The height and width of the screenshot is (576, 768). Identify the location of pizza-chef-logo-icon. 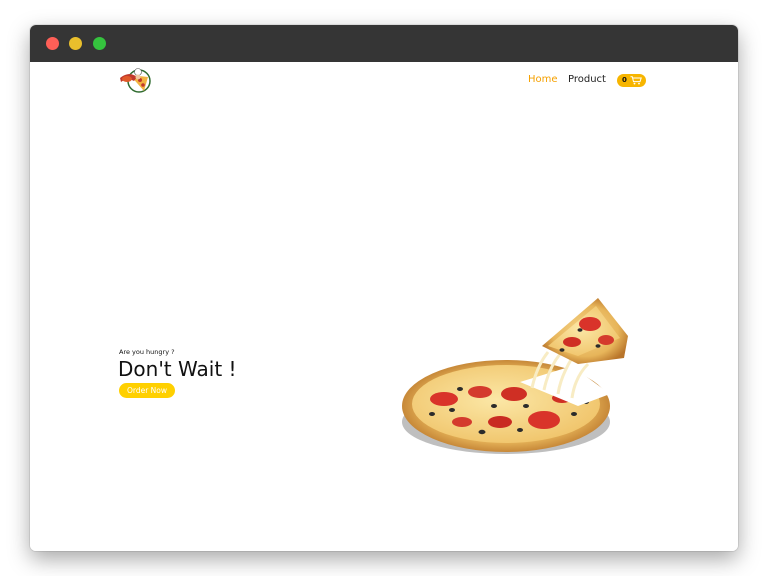
(135, 80).